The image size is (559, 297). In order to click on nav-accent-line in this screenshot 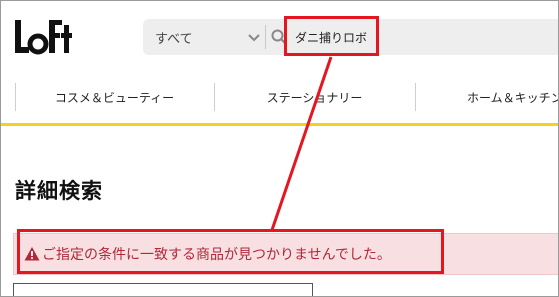, I will do `click(279, 124)`.